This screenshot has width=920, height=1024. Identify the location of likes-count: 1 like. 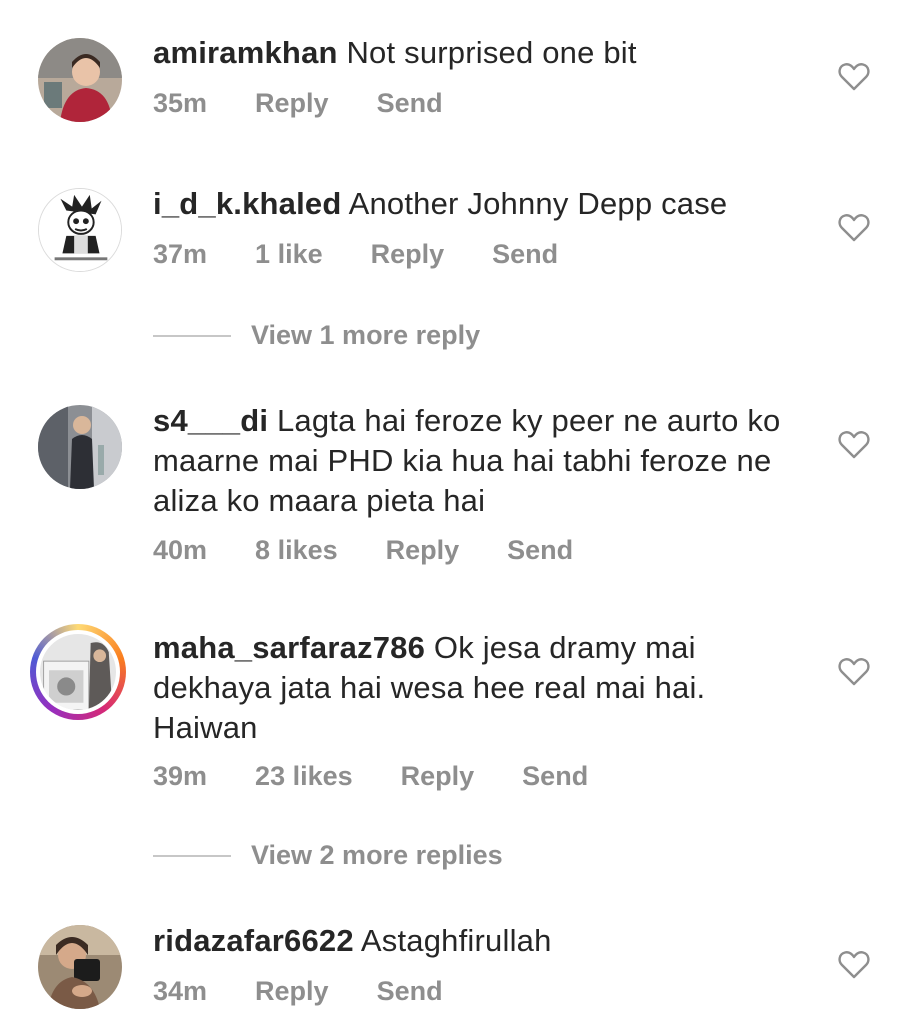
(289, 254).